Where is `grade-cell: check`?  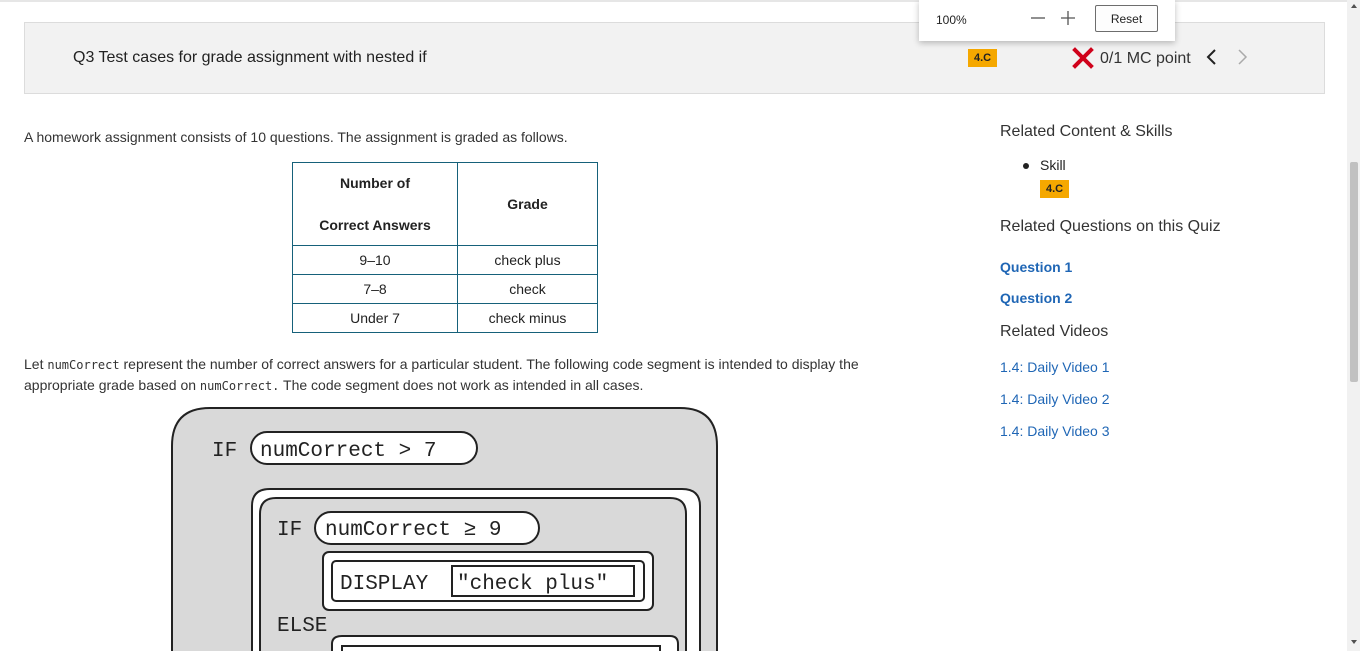
grade-cell: check is located at coordinates (527, 289).